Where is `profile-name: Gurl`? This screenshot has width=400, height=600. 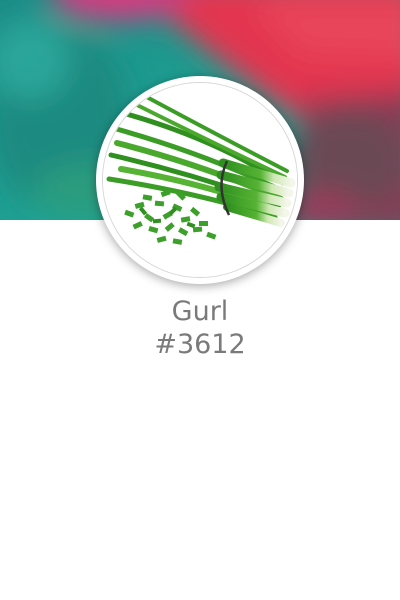
profile-name: Gurl is located at coordinates (200, 311).